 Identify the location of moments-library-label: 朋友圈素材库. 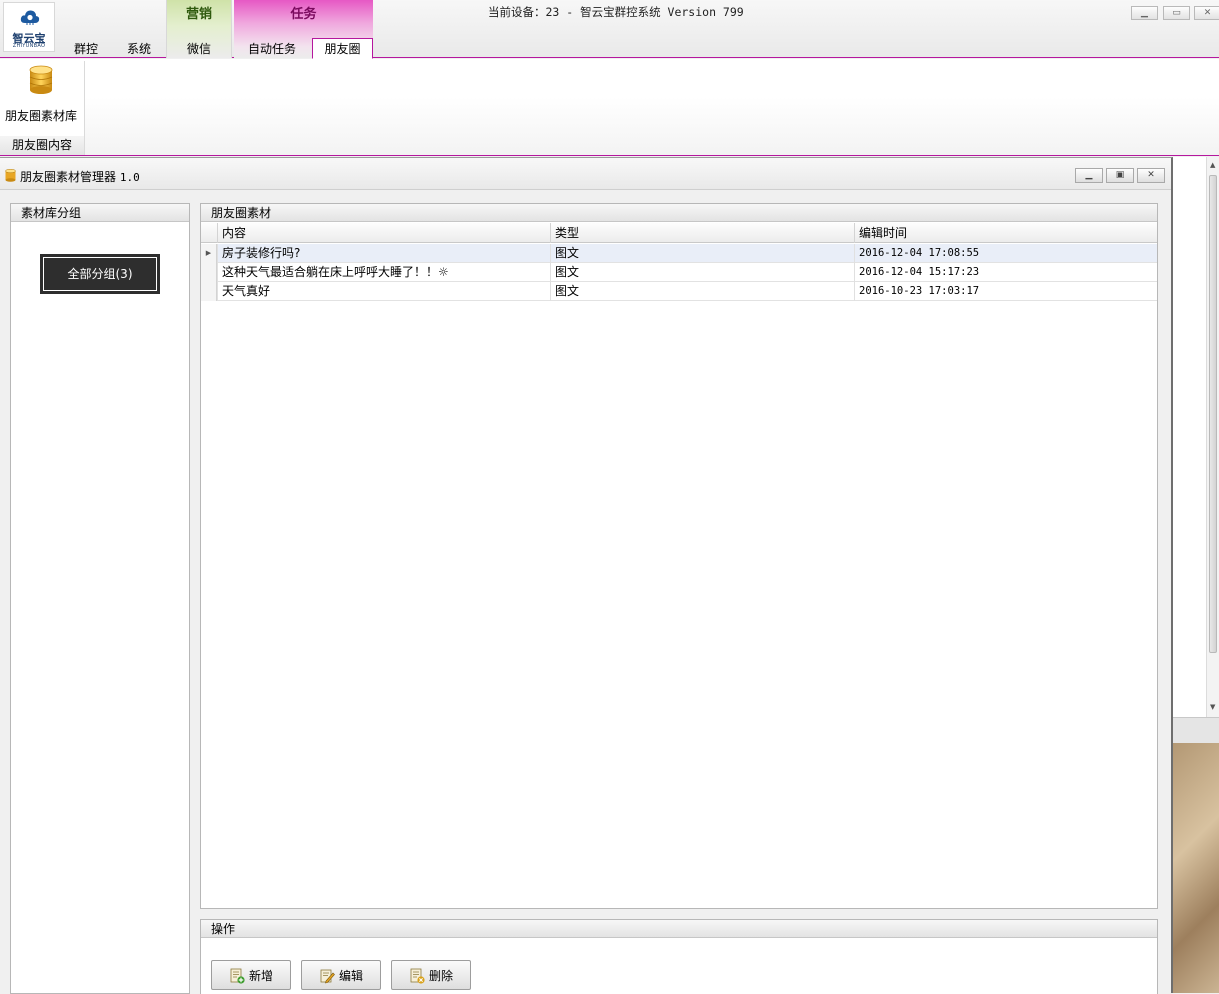
(40, 116).